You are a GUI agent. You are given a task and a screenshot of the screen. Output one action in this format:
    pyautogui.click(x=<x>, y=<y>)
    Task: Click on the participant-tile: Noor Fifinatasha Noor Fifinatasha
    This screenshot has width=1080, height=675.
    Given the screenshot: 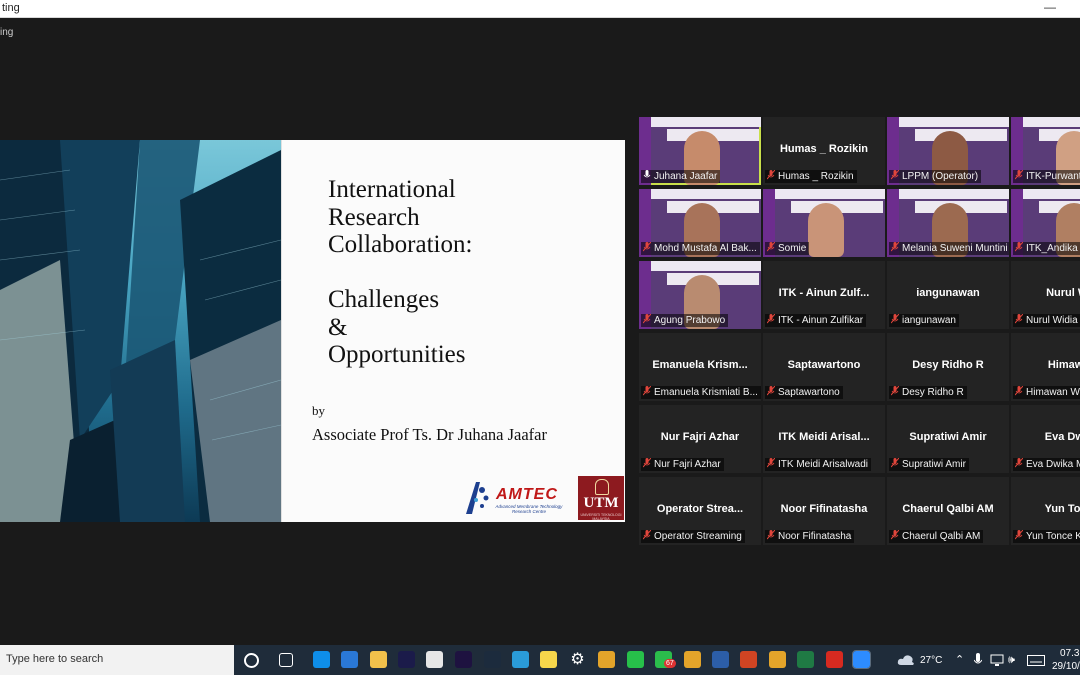 What is the action you would take?
    pyautogui.click(x=824, y=511)
    